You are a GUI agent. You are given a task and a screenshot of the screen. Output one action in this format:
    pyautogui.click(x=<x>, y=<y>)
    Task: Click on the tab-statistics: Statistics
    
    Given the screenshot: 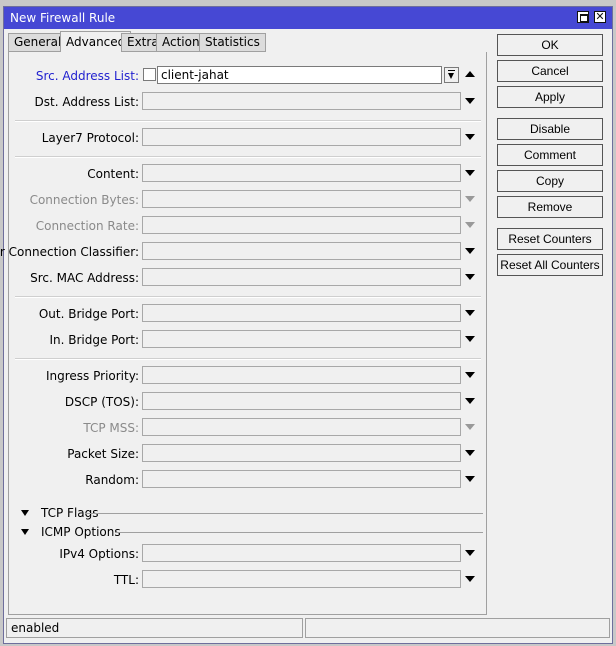 What is the action you would take?
    pyautogui.click(x=232, y=42)
    